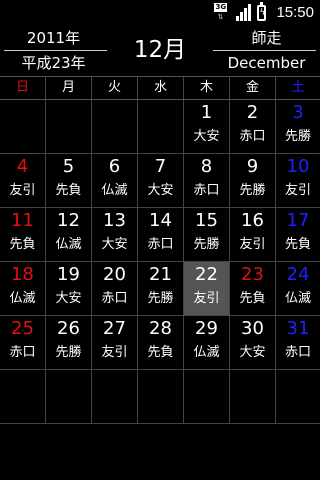  I want to click on day-cell: 27 友引, so click(115, 342).